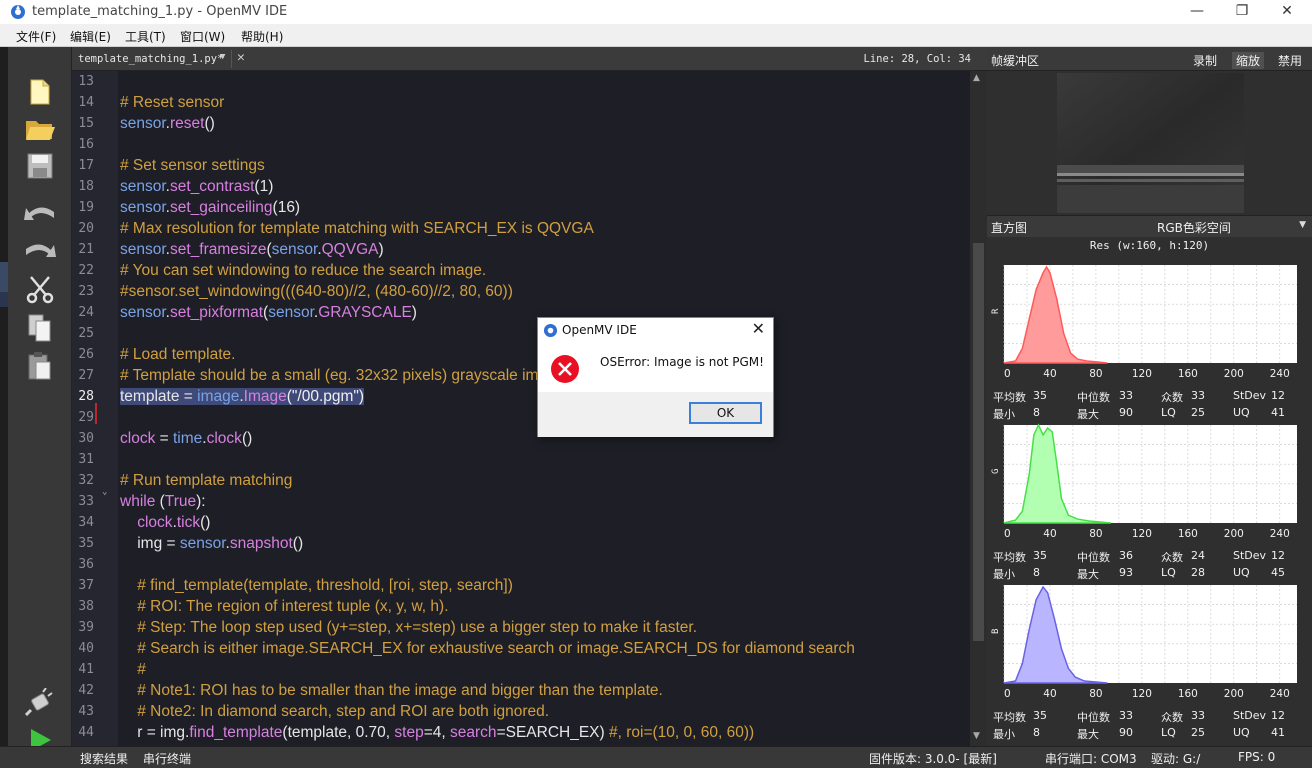 The image size is (1312, 768). What do you see at coordinates (1188, 374) in the screenshot?
I see `tick-label: 160` at bounding box center [1188, 374].